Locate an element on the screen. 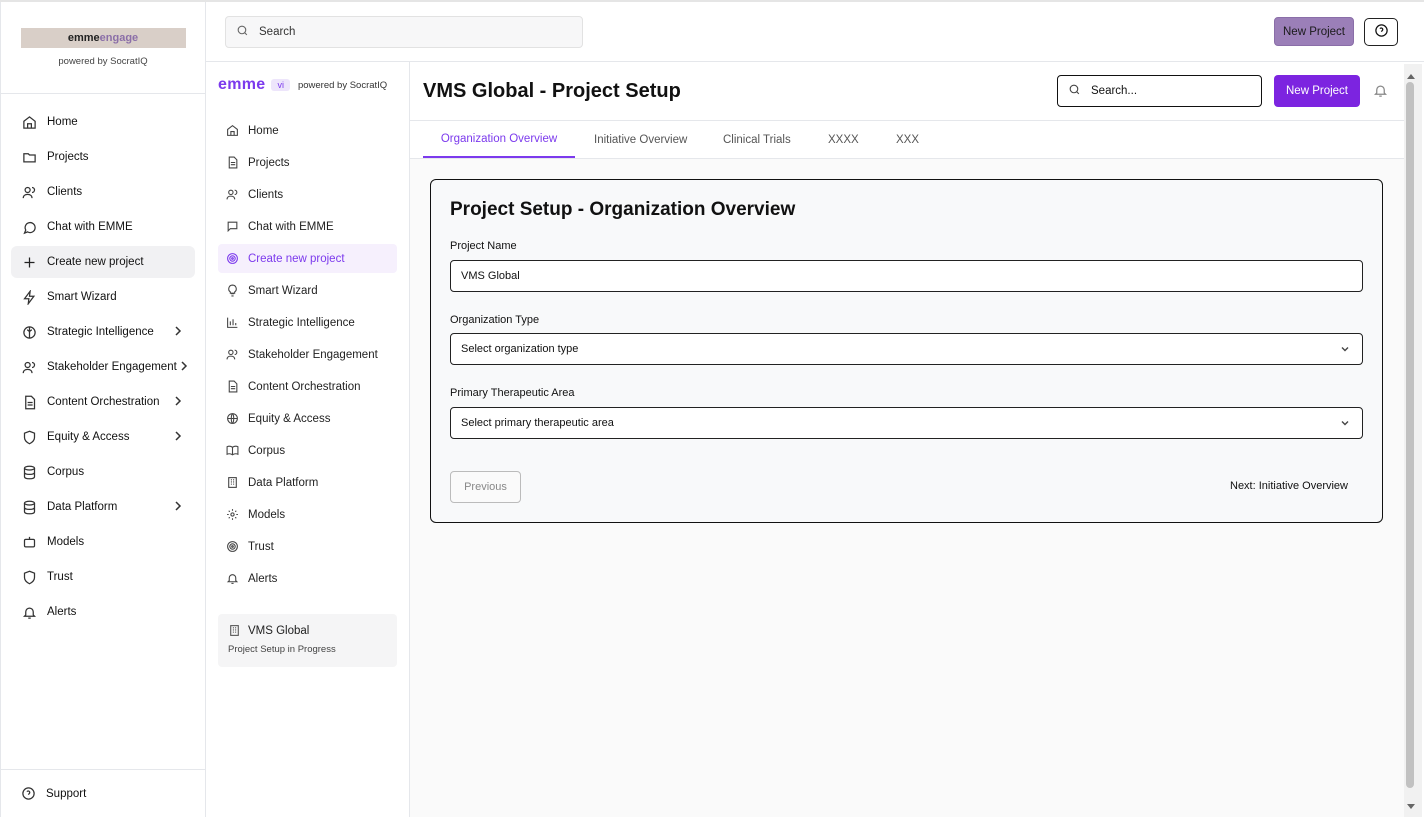  scroll-up-arrow-icon is located at coordinates (1411, 75).